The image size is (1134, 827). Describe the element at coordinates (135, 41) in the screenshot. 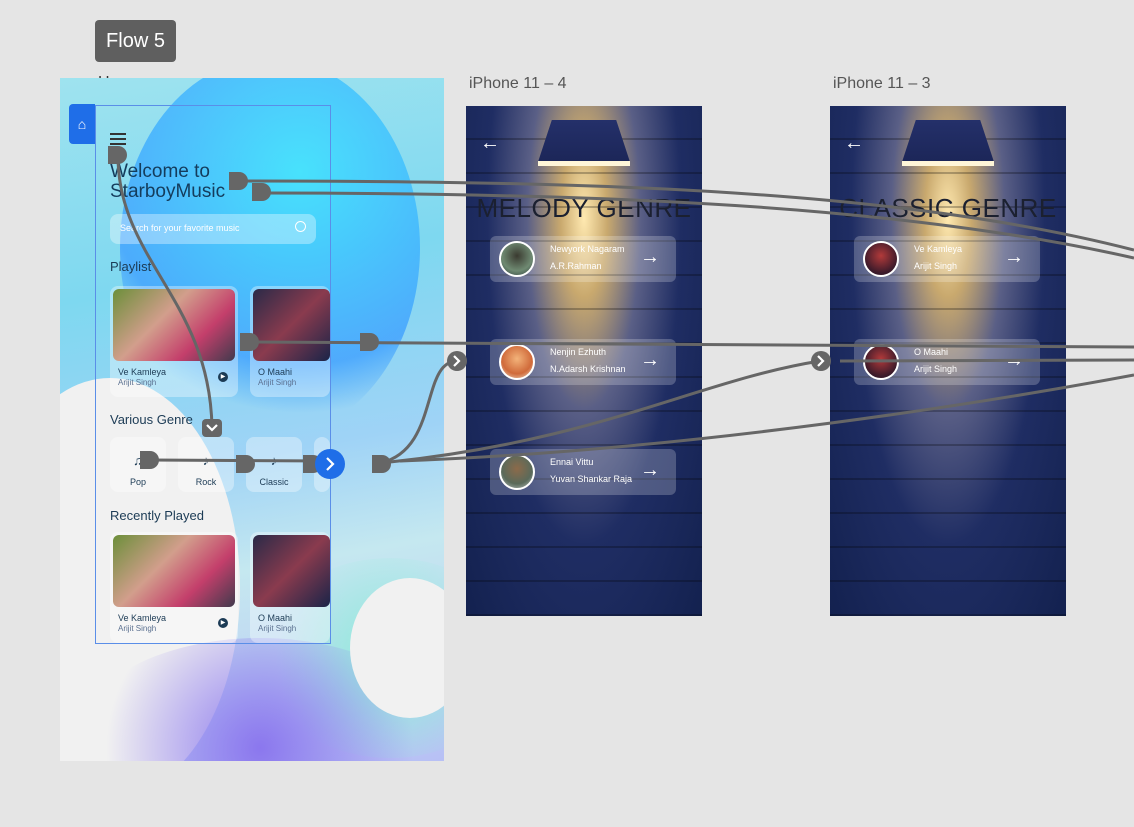

I see `flow-badge: Flow 5` at that location.